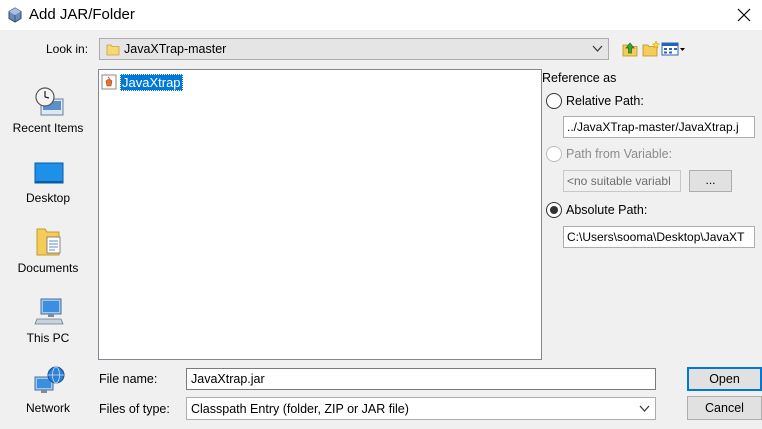 The image size is (762, 429). I want to click on relative-path-label: Relative Path:, so click(605, 101).